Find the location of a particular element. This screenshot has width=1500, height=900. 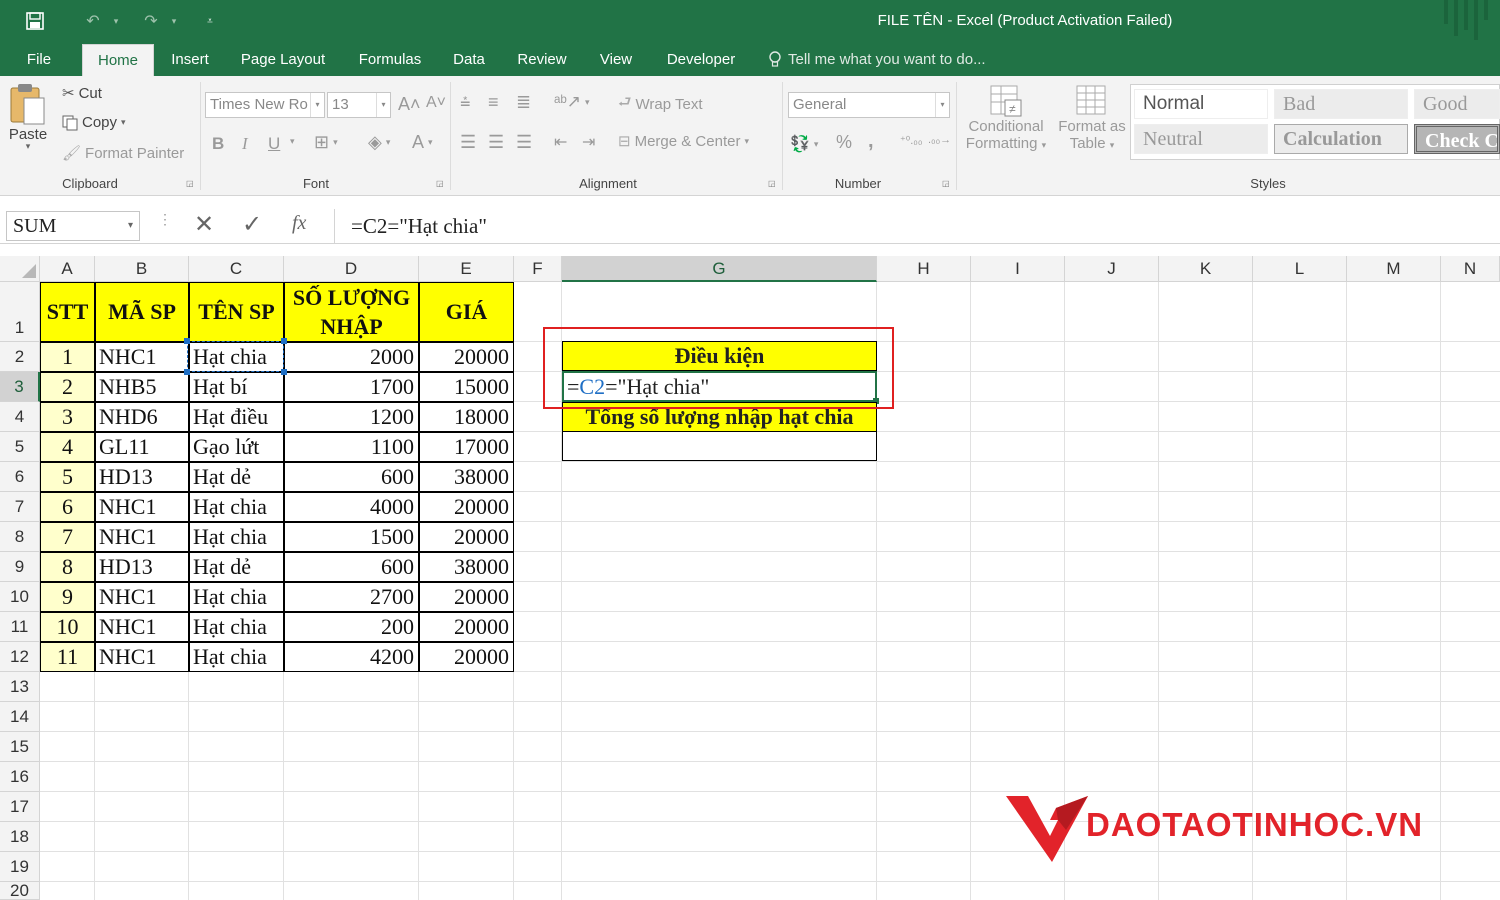

bottom-align-button: ≣ is located at coordinates (523, 102).